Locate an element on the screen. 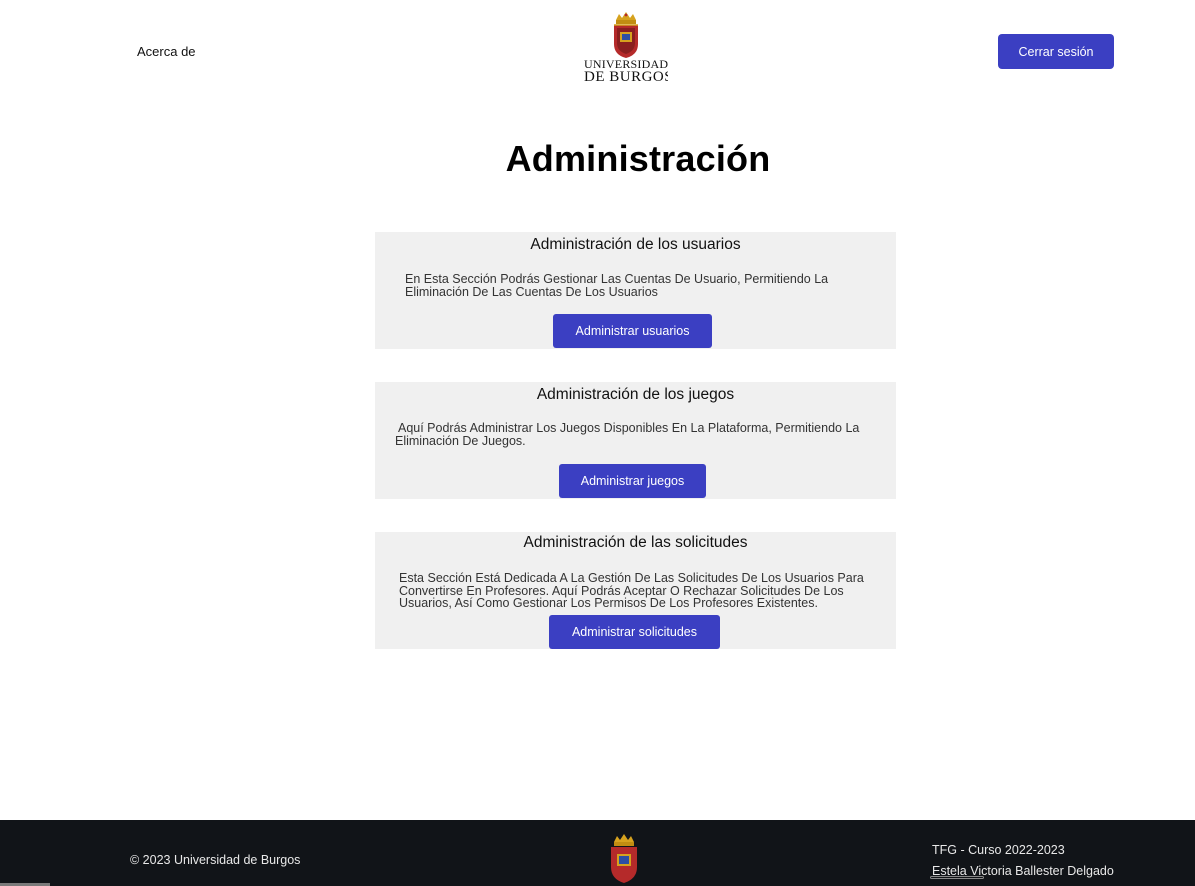 The image size is (1195, 886). logo-text-line2: DE BURGOS is located at coordinates (626, 77).